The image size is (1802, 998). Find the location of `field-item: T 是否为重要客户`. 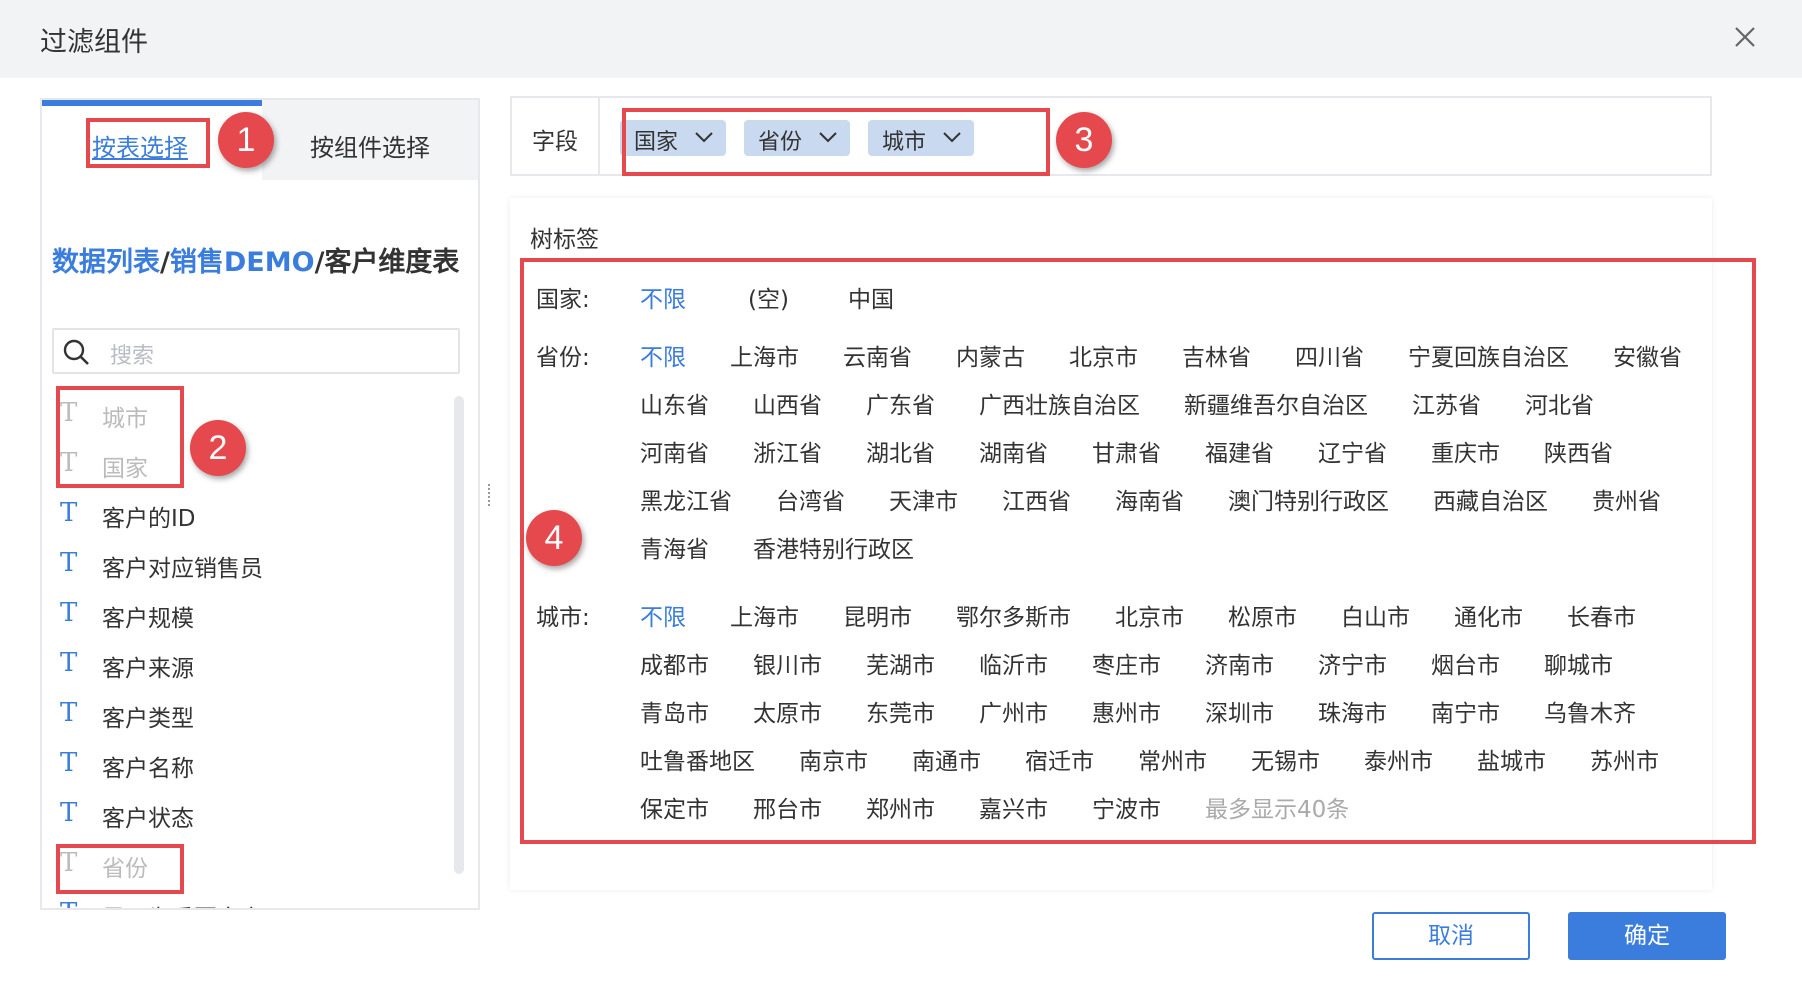

field-item: T 是否为重要客户 is located at coordinates (220, 901).